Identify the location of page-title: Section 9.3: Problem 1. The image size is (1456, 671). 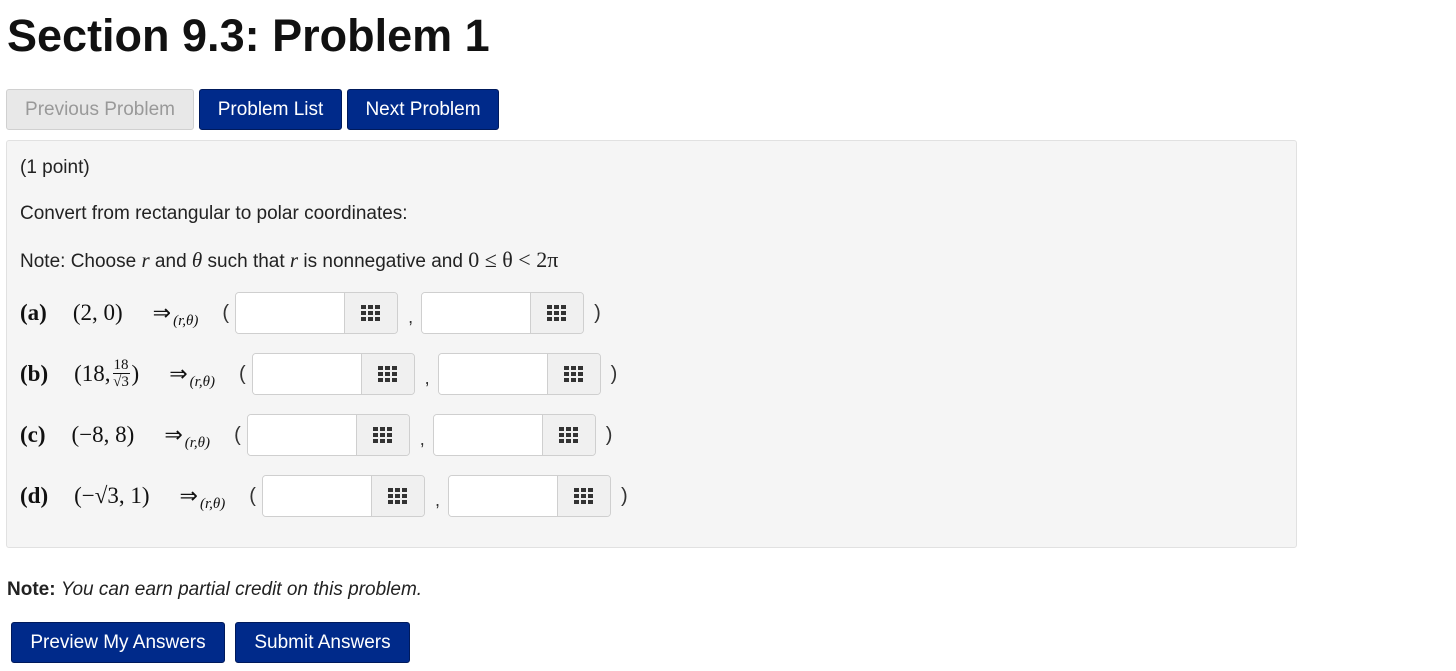
(248, 35).